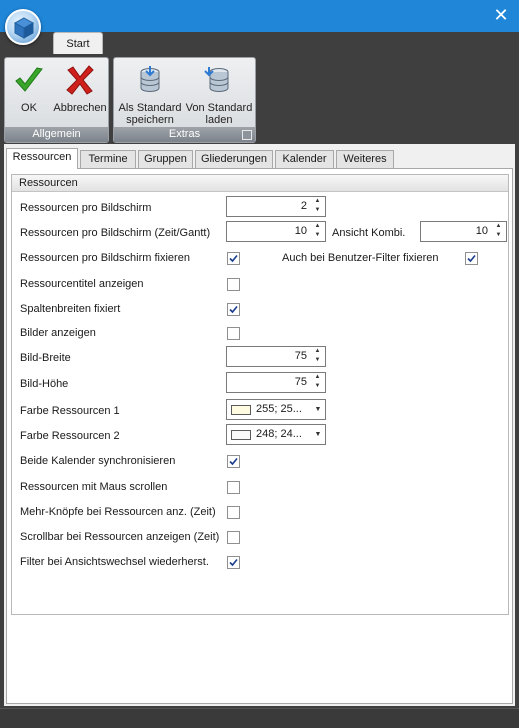 This screenshot has height=728, width=519. What do you see at coordinates (260, 183) in the screenshot?
I see `group-title: Ressourcen` at bounding box center [260, 183].